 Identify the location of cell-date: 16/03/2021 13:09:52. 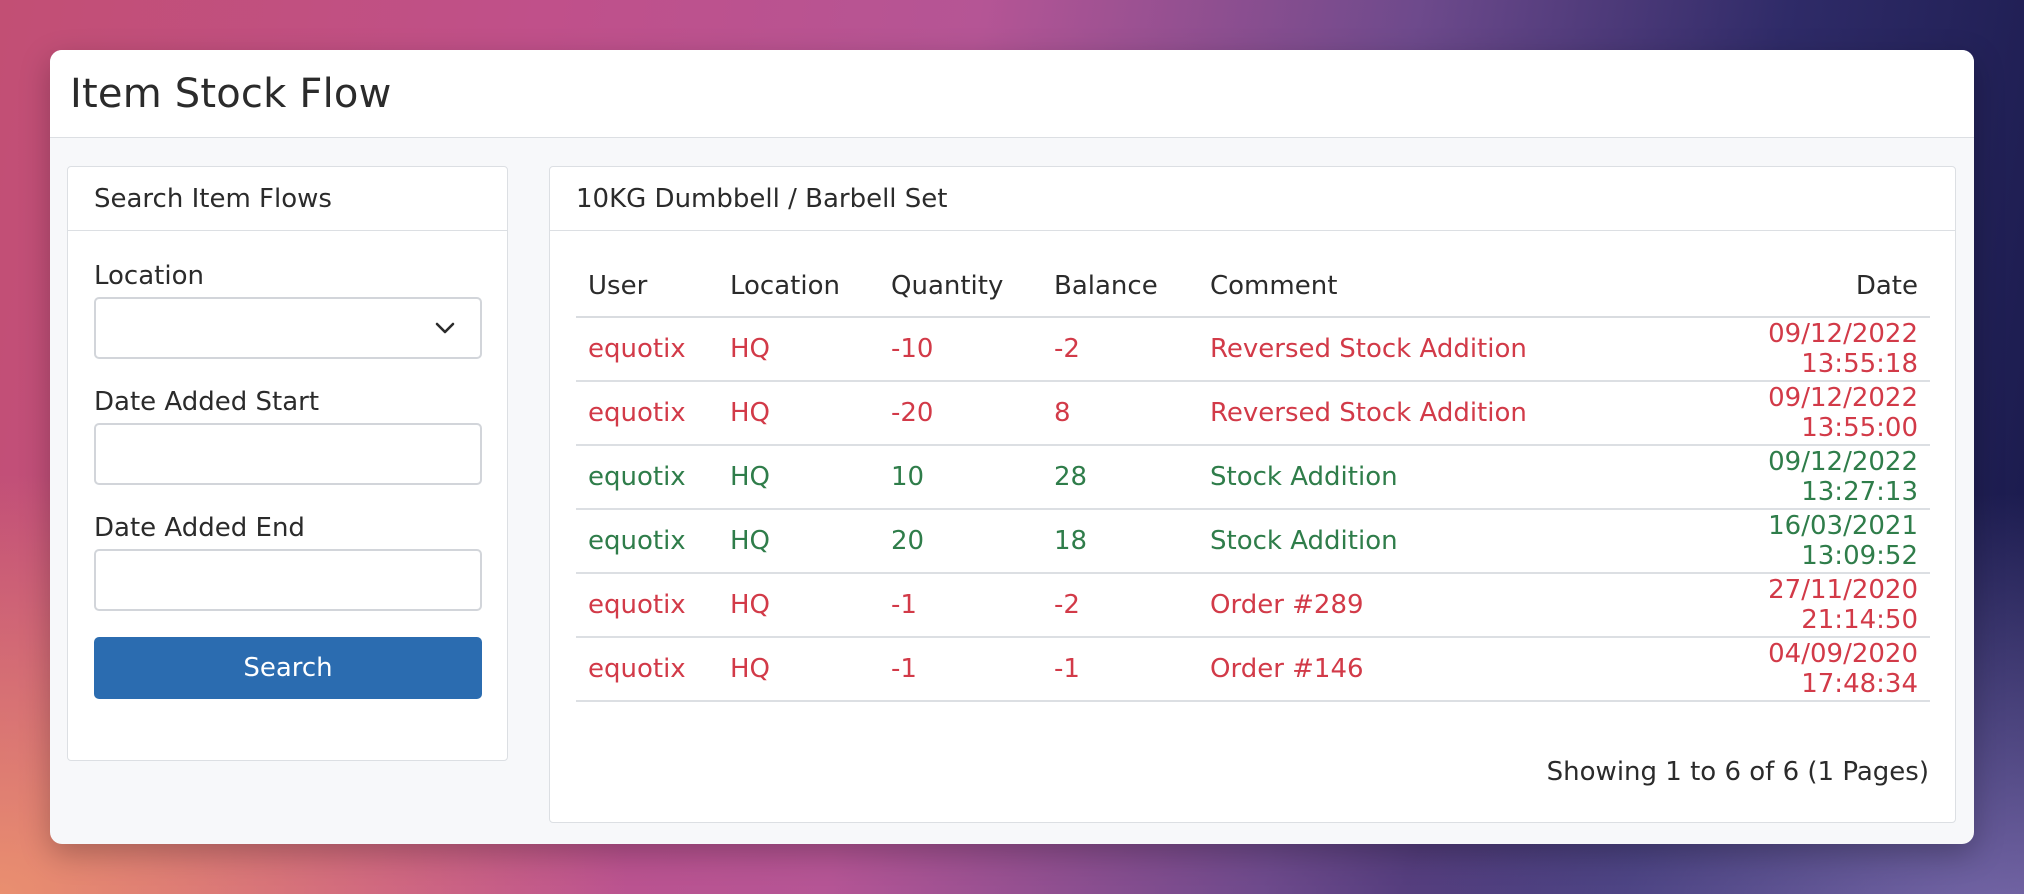
(1789, 541).